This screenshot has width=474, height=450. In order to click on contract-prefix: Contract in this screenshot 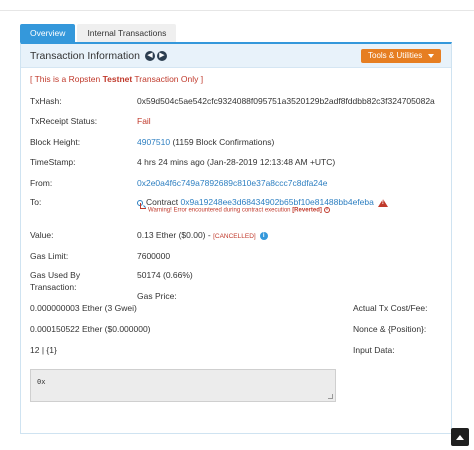, I will do `click(163, 202)`.